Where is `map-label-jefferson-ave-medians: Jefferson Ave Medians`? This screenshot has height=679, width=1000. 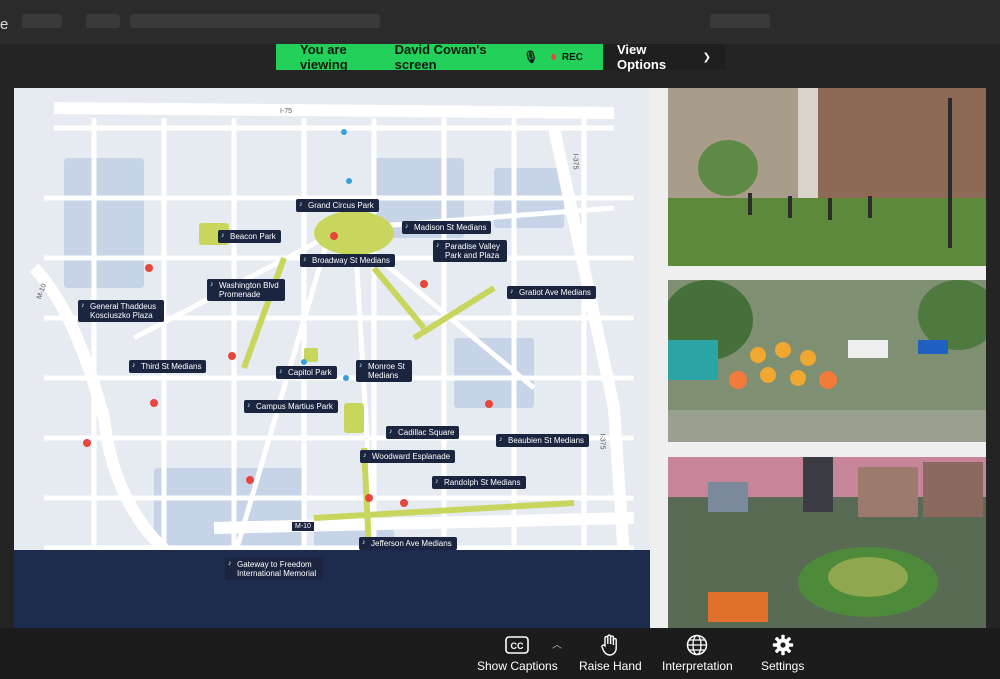
map-label-jefferson-ave-medians: Jefferson Ave Medians is located at coordinates (408, 543).